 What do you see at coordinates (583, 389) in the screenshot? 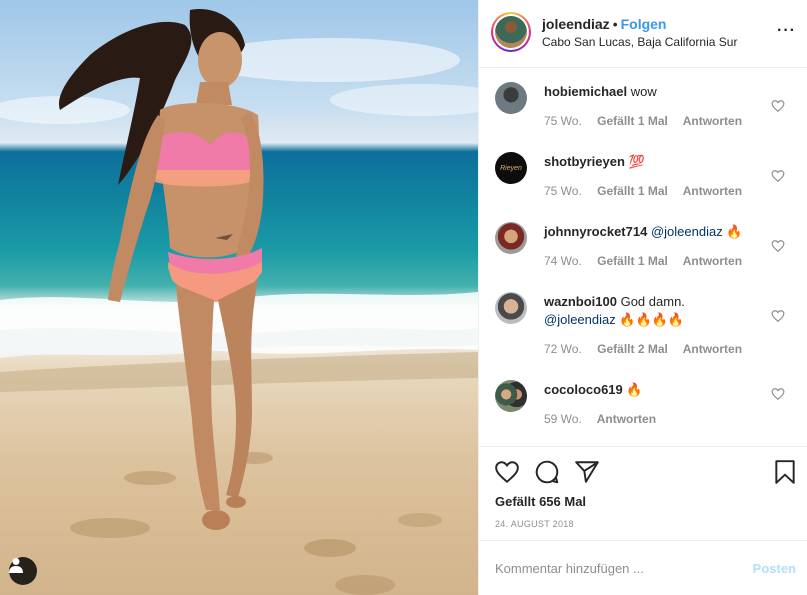
I see `comment-username: cocoloco619` at bounding box center [583, 389].